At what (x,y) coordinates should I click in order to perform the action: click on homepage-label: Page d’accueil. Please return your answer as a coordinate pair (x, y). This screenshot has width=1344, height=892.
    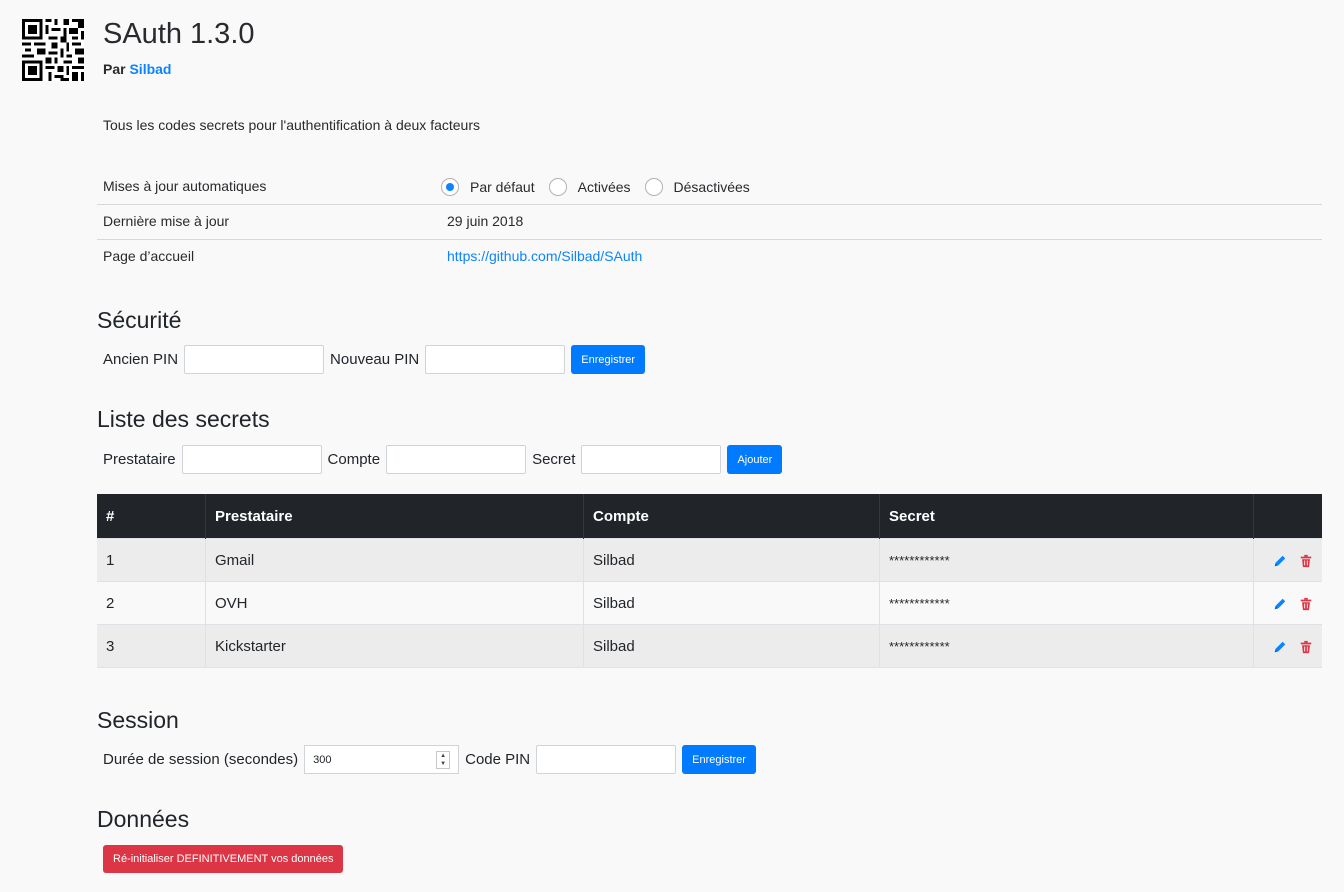
    Looking at the image, I should click on (149, 256).